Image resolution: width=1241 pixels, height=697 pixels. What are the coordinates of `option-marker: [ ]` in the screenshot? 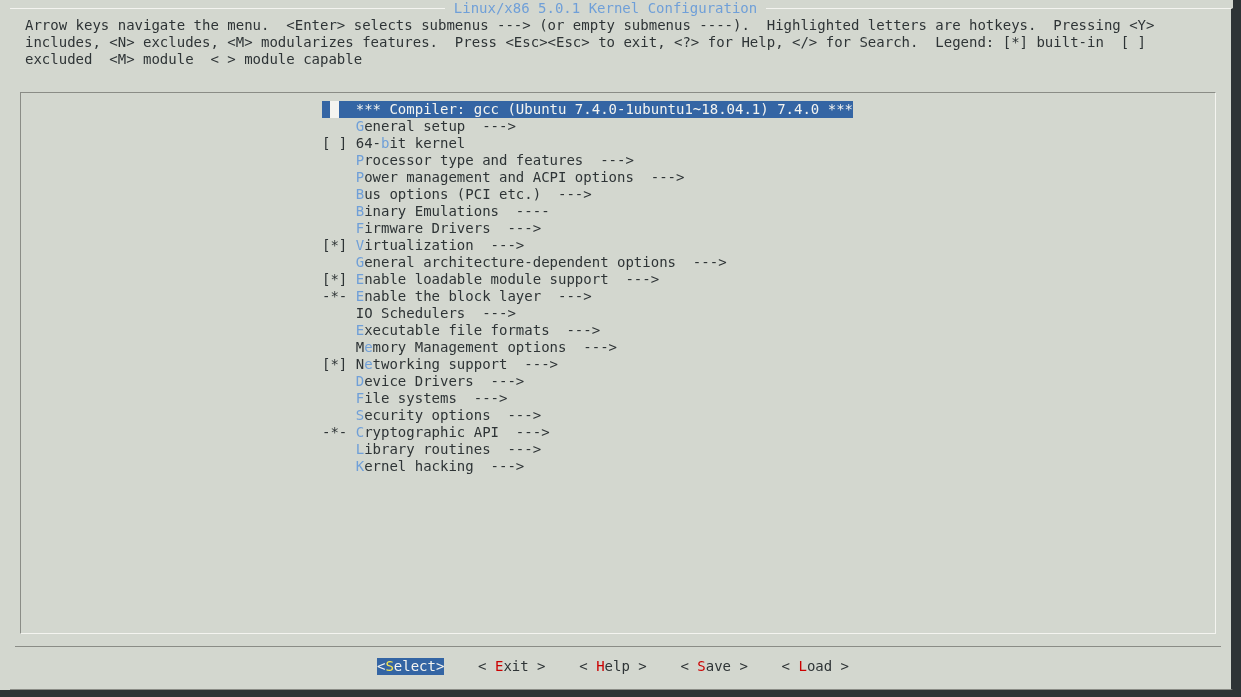 It's located at (335, 143).